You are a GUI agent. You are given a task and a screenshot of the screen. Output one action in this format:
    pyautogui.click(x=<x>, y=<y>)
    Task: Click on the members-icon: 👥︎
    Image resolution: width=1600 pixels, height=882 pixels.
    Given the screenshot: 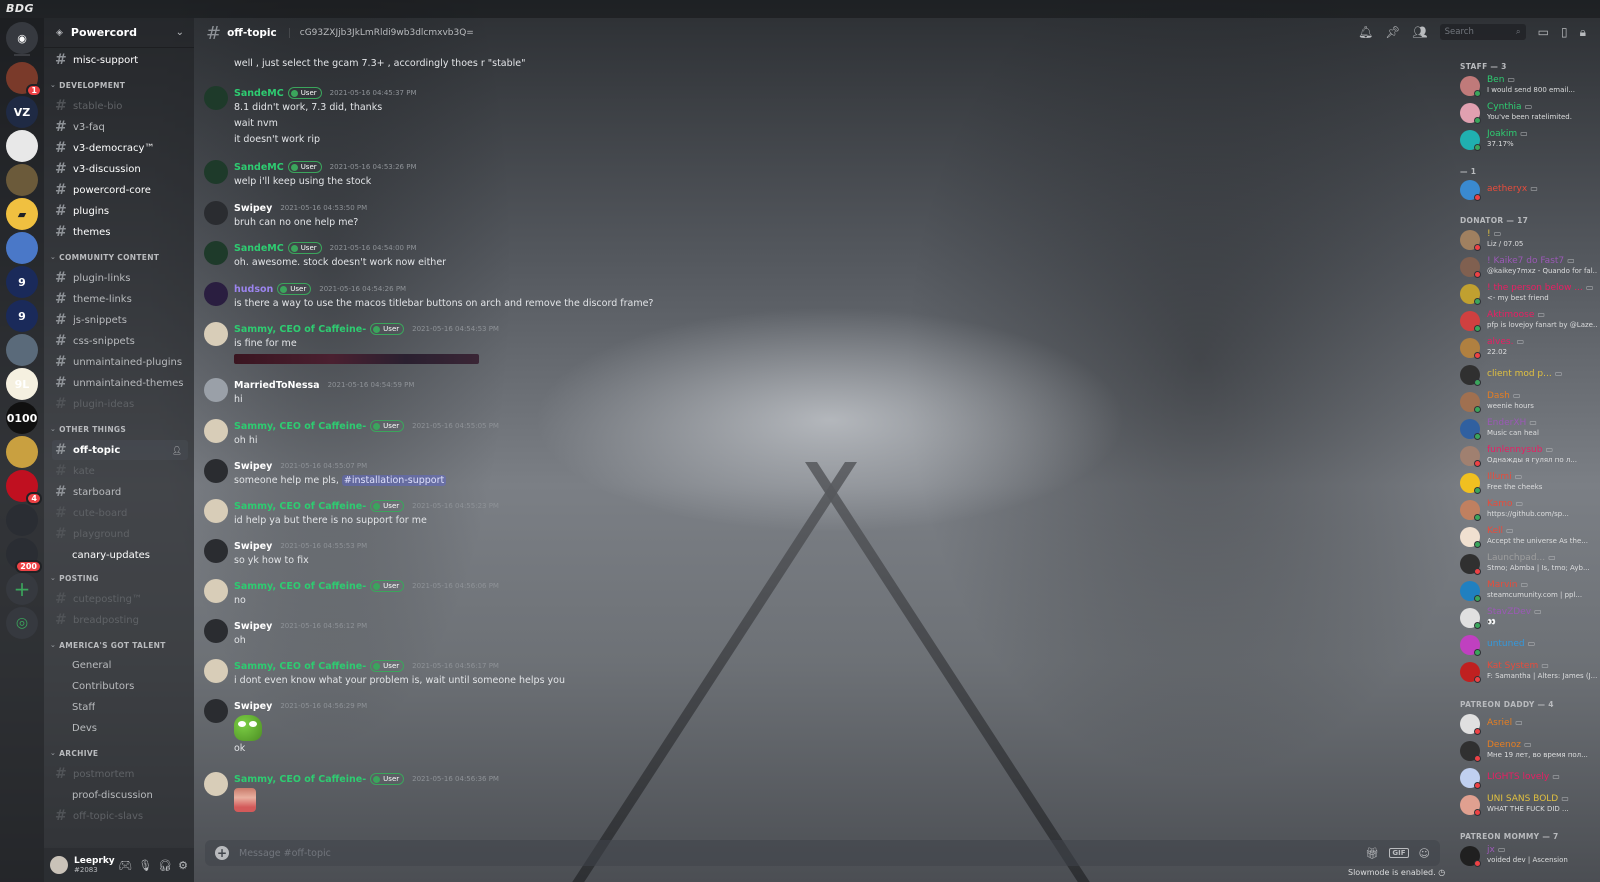 What is the action you would take?
    pyautogui.click(x=1419, y=32)
    